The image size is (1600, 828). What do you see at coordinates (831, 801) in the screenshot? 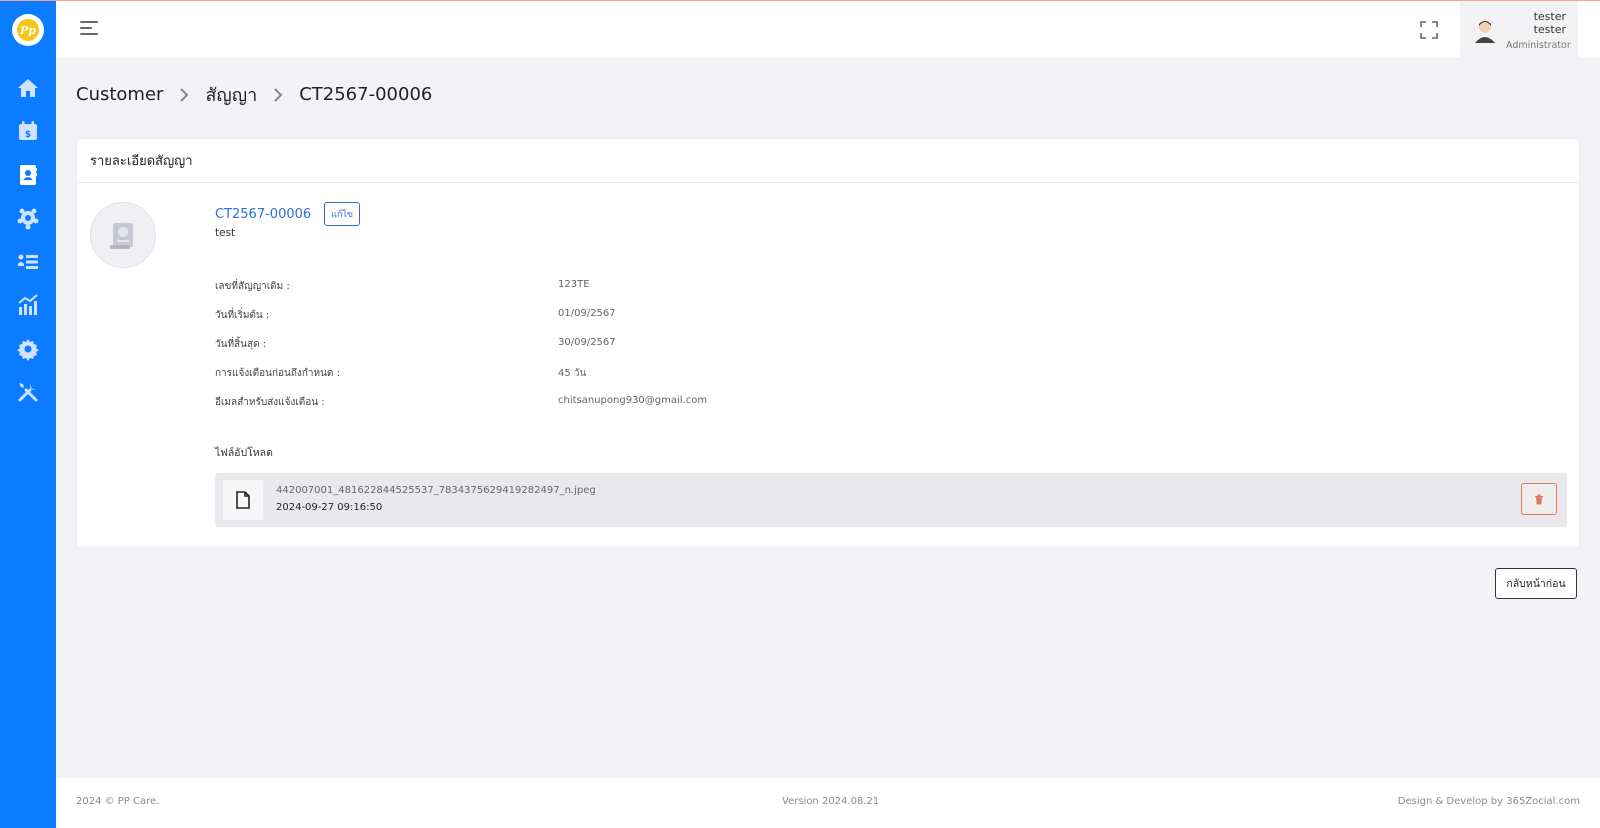
I see `footer-version: Version 2024.08.21` at bounding box center [831, 801].